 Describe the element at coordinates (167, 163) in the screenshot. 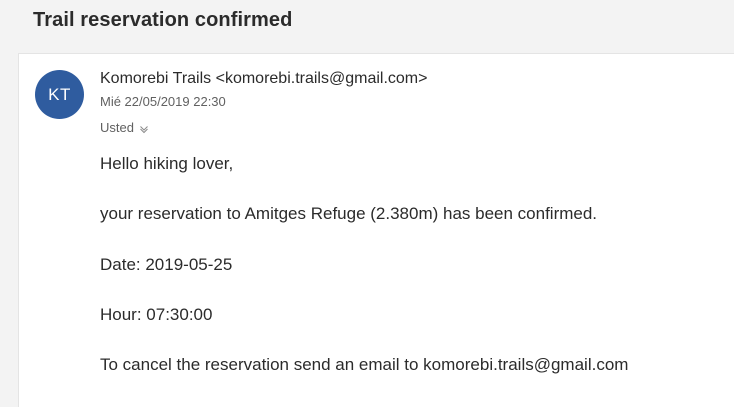

I see `body-greeting: Hello hiking lover,` at that location.